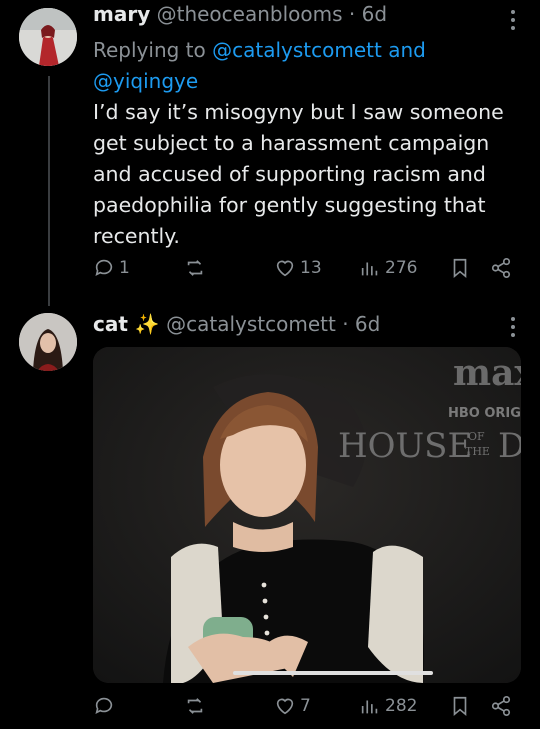 The height and width of the screenshot is (729, 540). I want to click on media-of-text: OF, so click(476, 436).